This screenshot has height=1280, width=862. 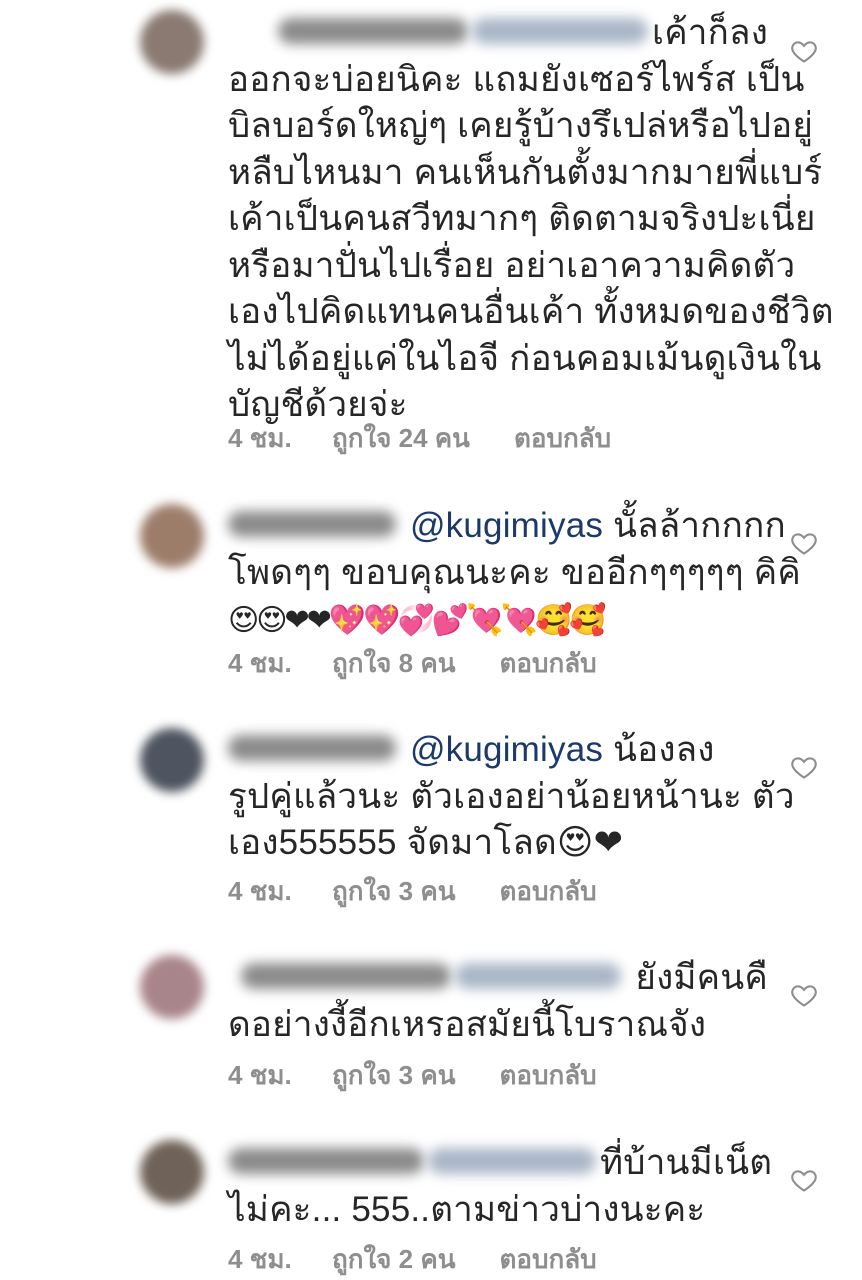 What do you see at coordinates (525, 172) in the screenshot?
I see `comment-text: หลืบไหนมา คนเห็นกันตั้งมากมายพี่แบร์` at bounding box center [525, 172].